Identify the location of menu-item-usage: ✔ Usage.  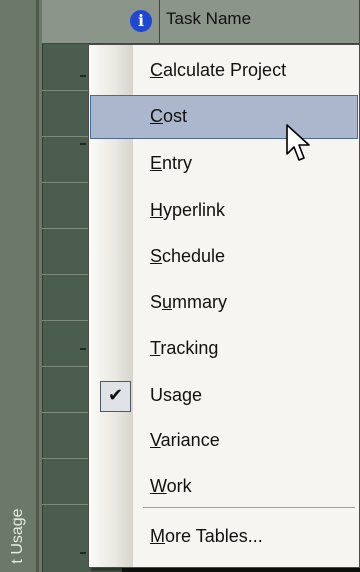
(224, 396).